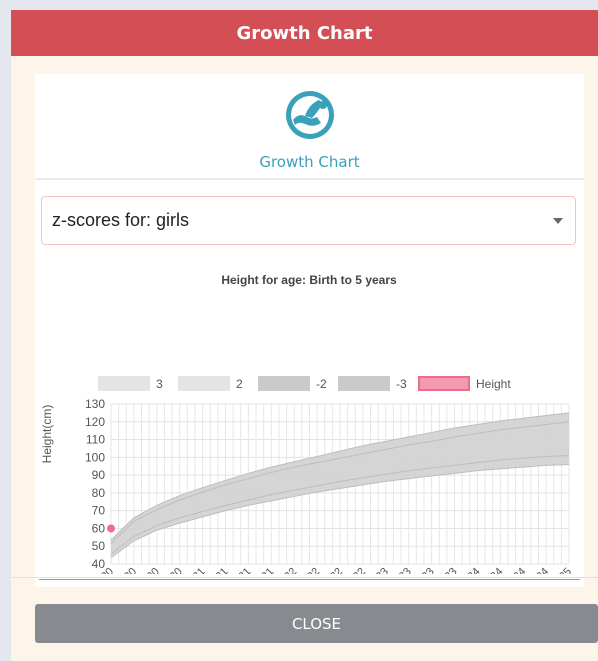  I want to click on y-tick-label: 110, so click(95, 440).